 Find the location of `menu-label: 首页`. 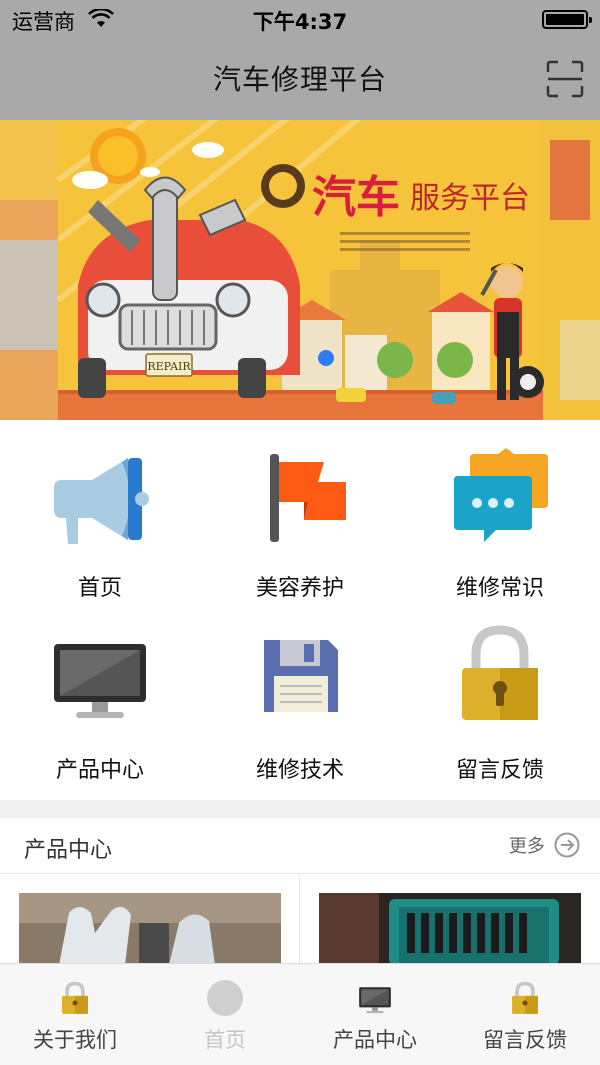

menu-label: 首页 is located at coordinates (99, 588).